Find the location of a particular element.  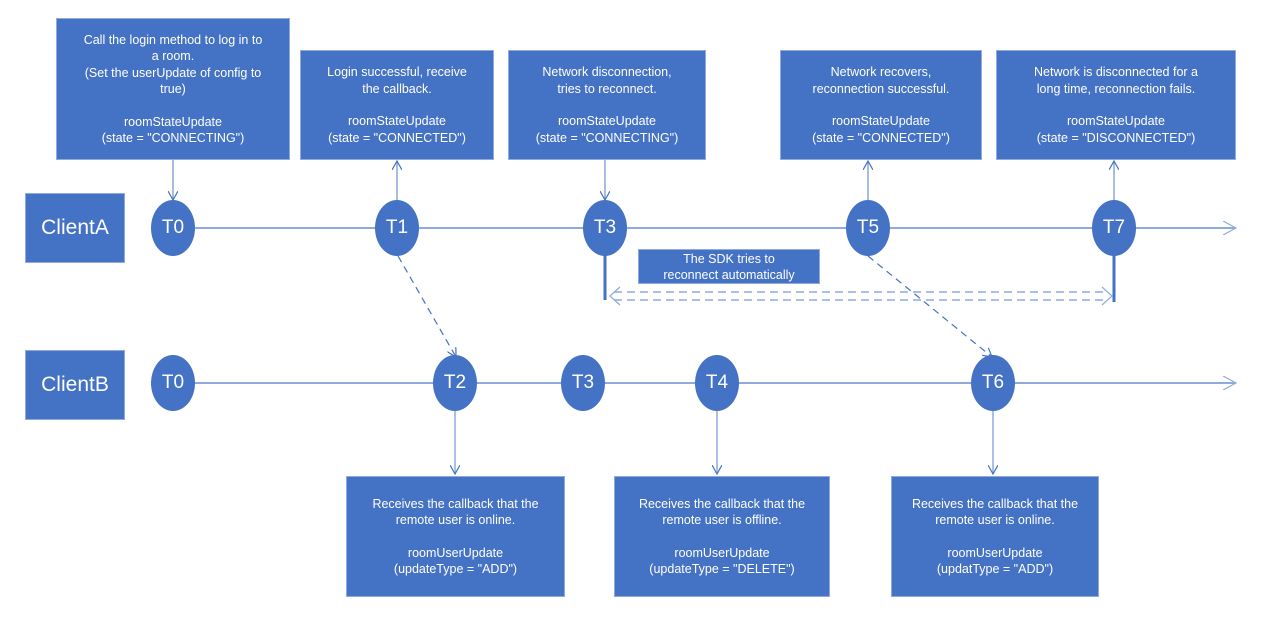

event-param: (updateType = "DELETE") is located at coordinates (722, 569).